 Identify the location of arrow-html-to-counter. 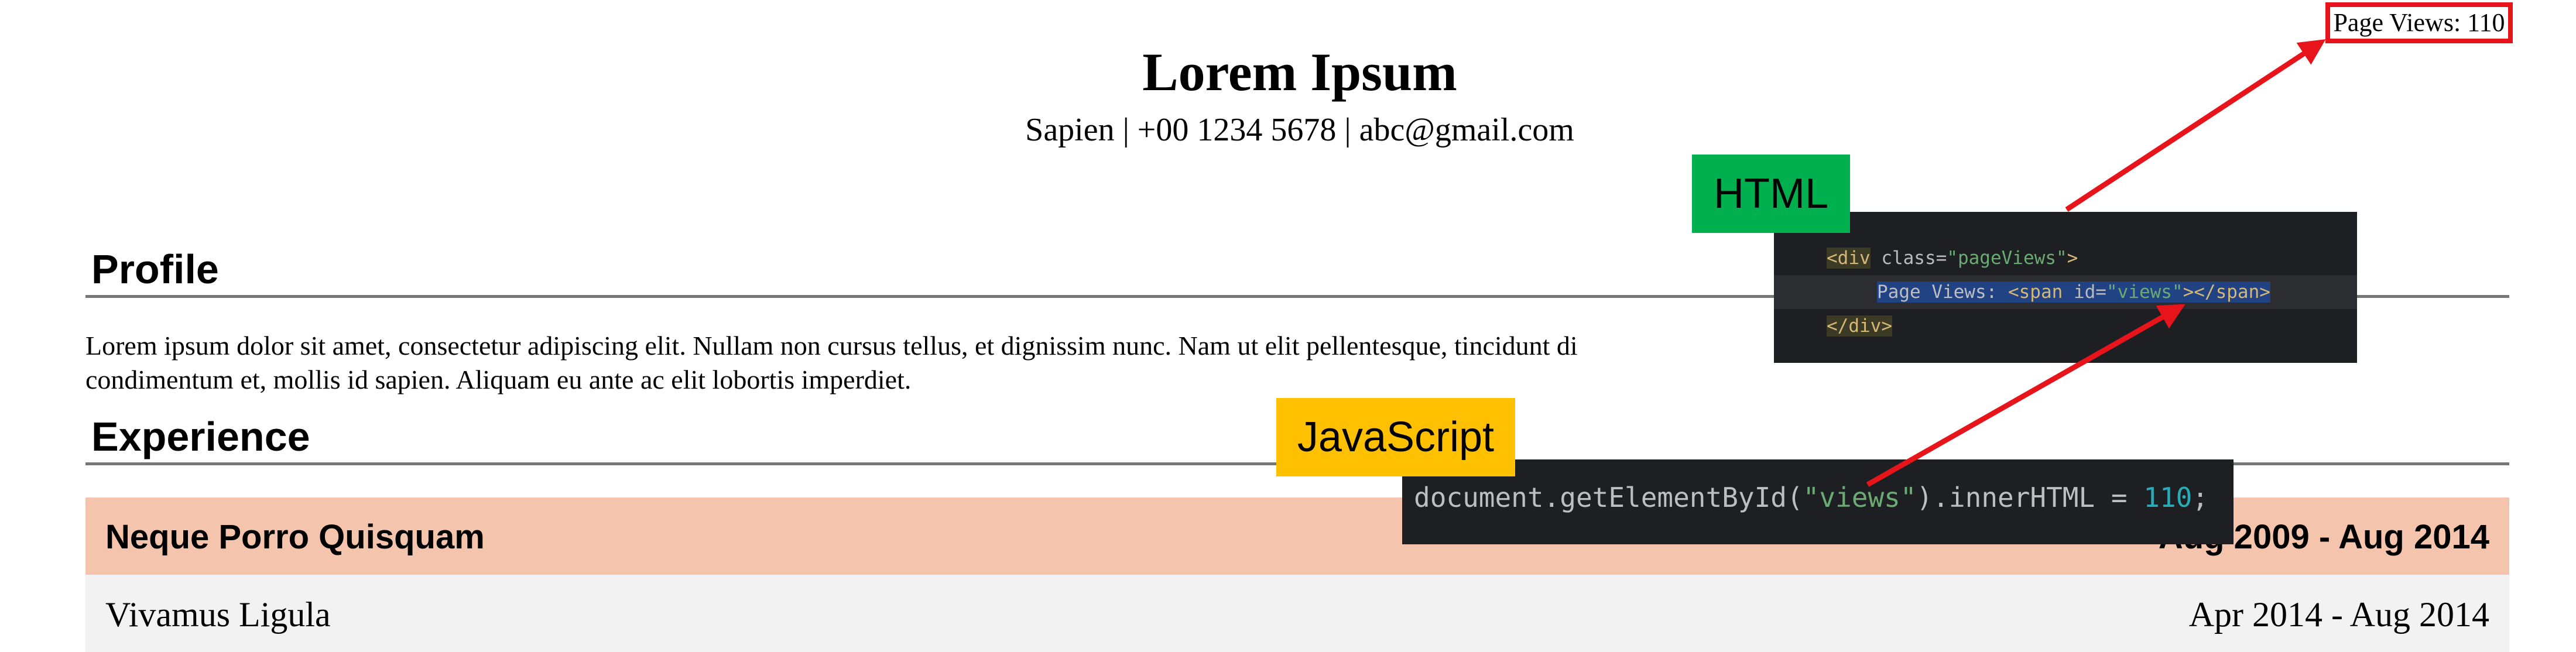
(2195, 125).